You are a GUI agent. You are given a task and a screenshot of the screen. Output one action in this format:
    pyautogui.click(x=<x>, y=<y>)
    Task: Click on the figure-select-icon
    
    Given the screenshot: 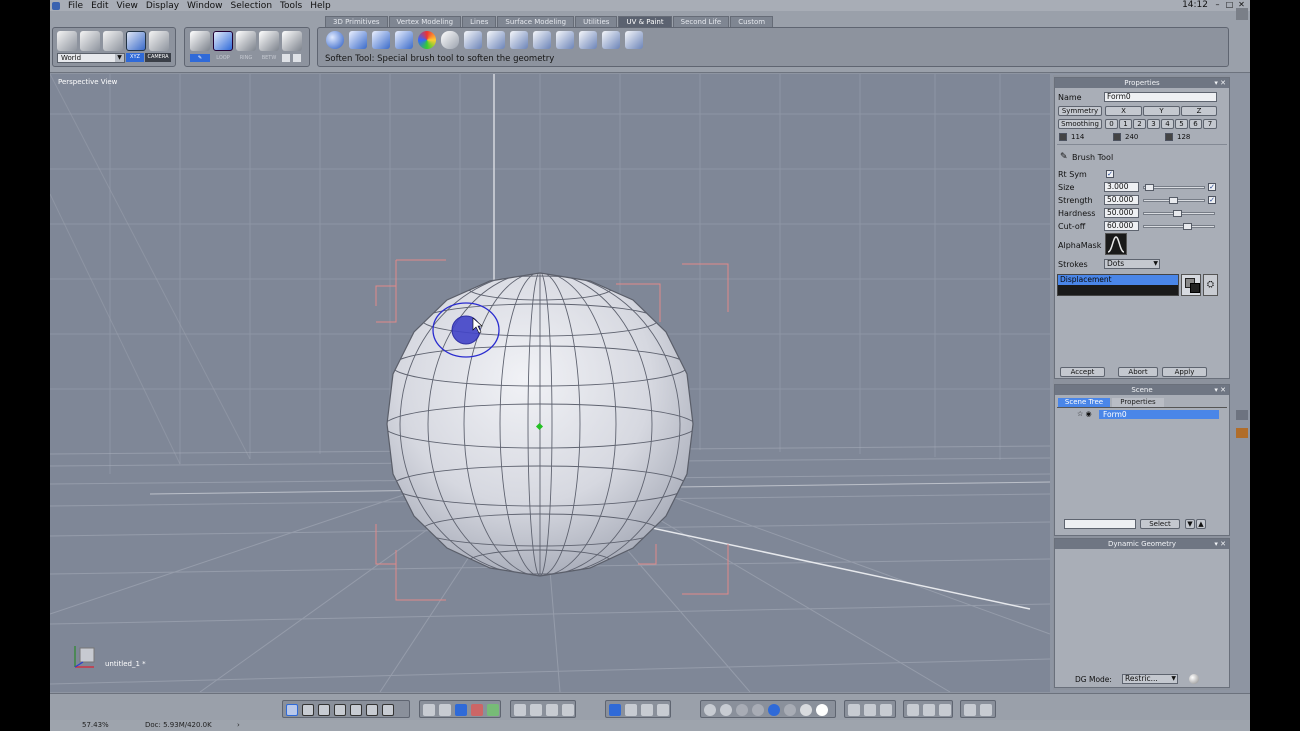 What is the action you would take?
    pyautogui.click(x=615, y=710)
    